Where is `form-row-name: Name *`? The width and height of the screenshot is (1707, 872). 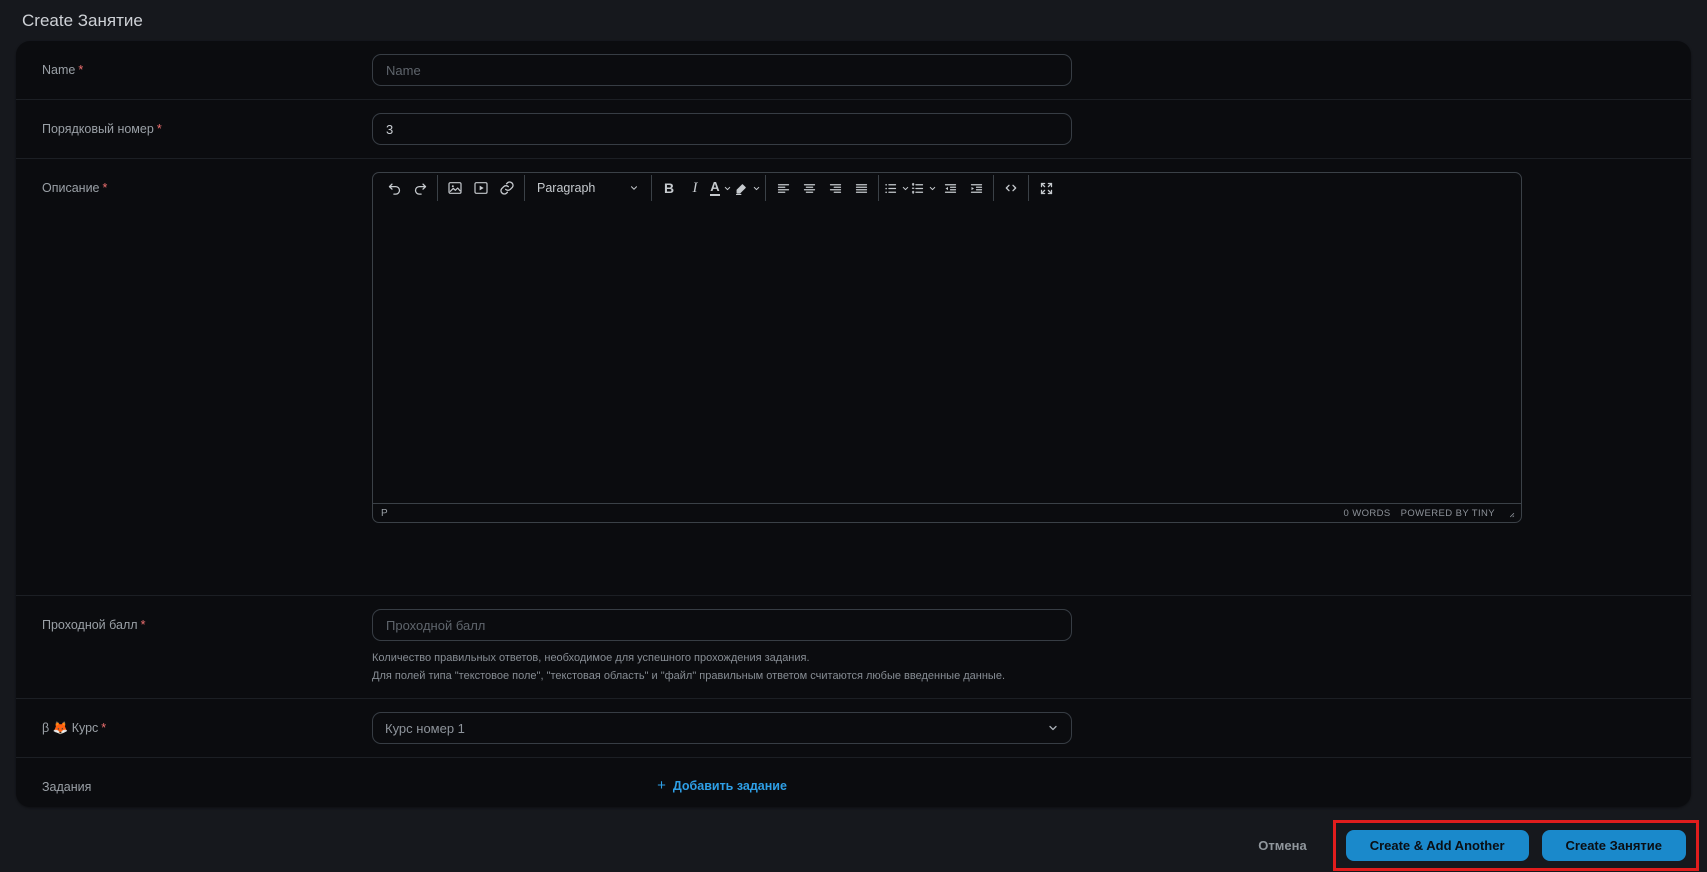 form-row-name: Name * is located at coordinates (853, 70).